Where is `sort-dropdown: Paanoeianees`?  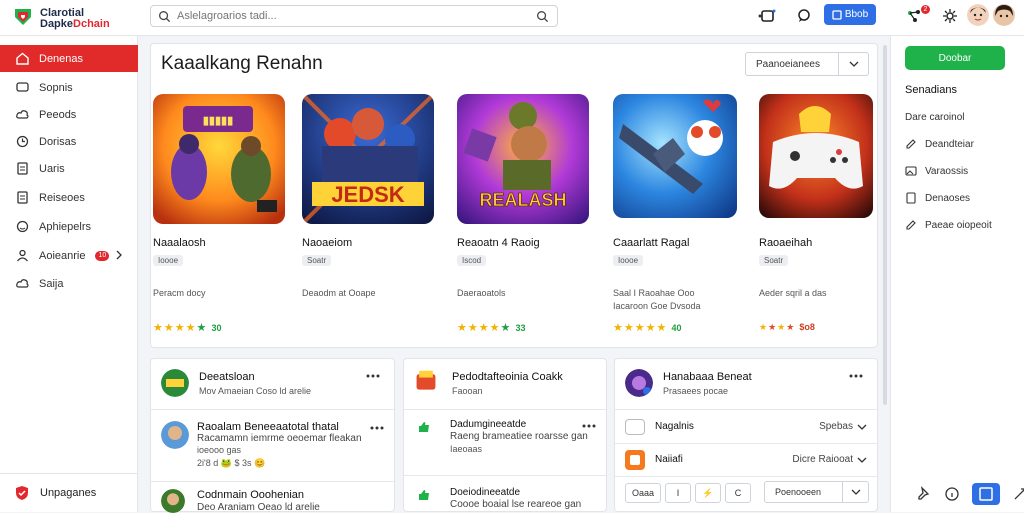
sort-dropdown: Paanoeianees is located at coordinates (807, 64).